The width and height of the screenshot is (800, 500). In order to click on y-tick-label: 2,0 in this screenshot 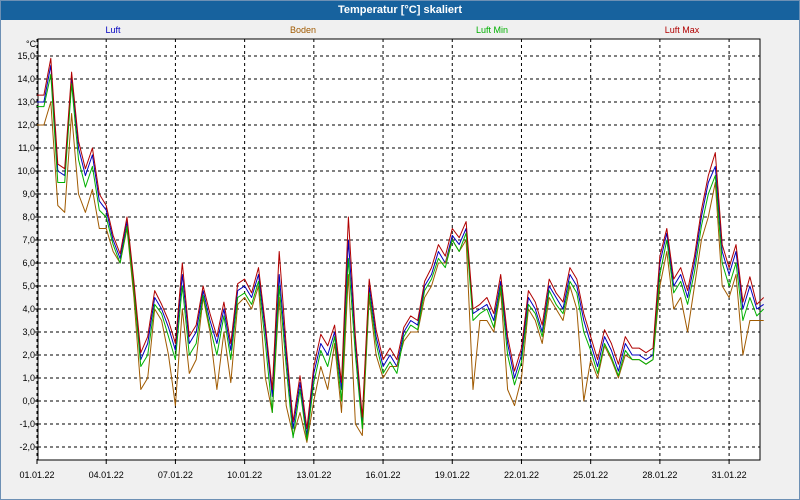, I will do `click(28, 355)`.